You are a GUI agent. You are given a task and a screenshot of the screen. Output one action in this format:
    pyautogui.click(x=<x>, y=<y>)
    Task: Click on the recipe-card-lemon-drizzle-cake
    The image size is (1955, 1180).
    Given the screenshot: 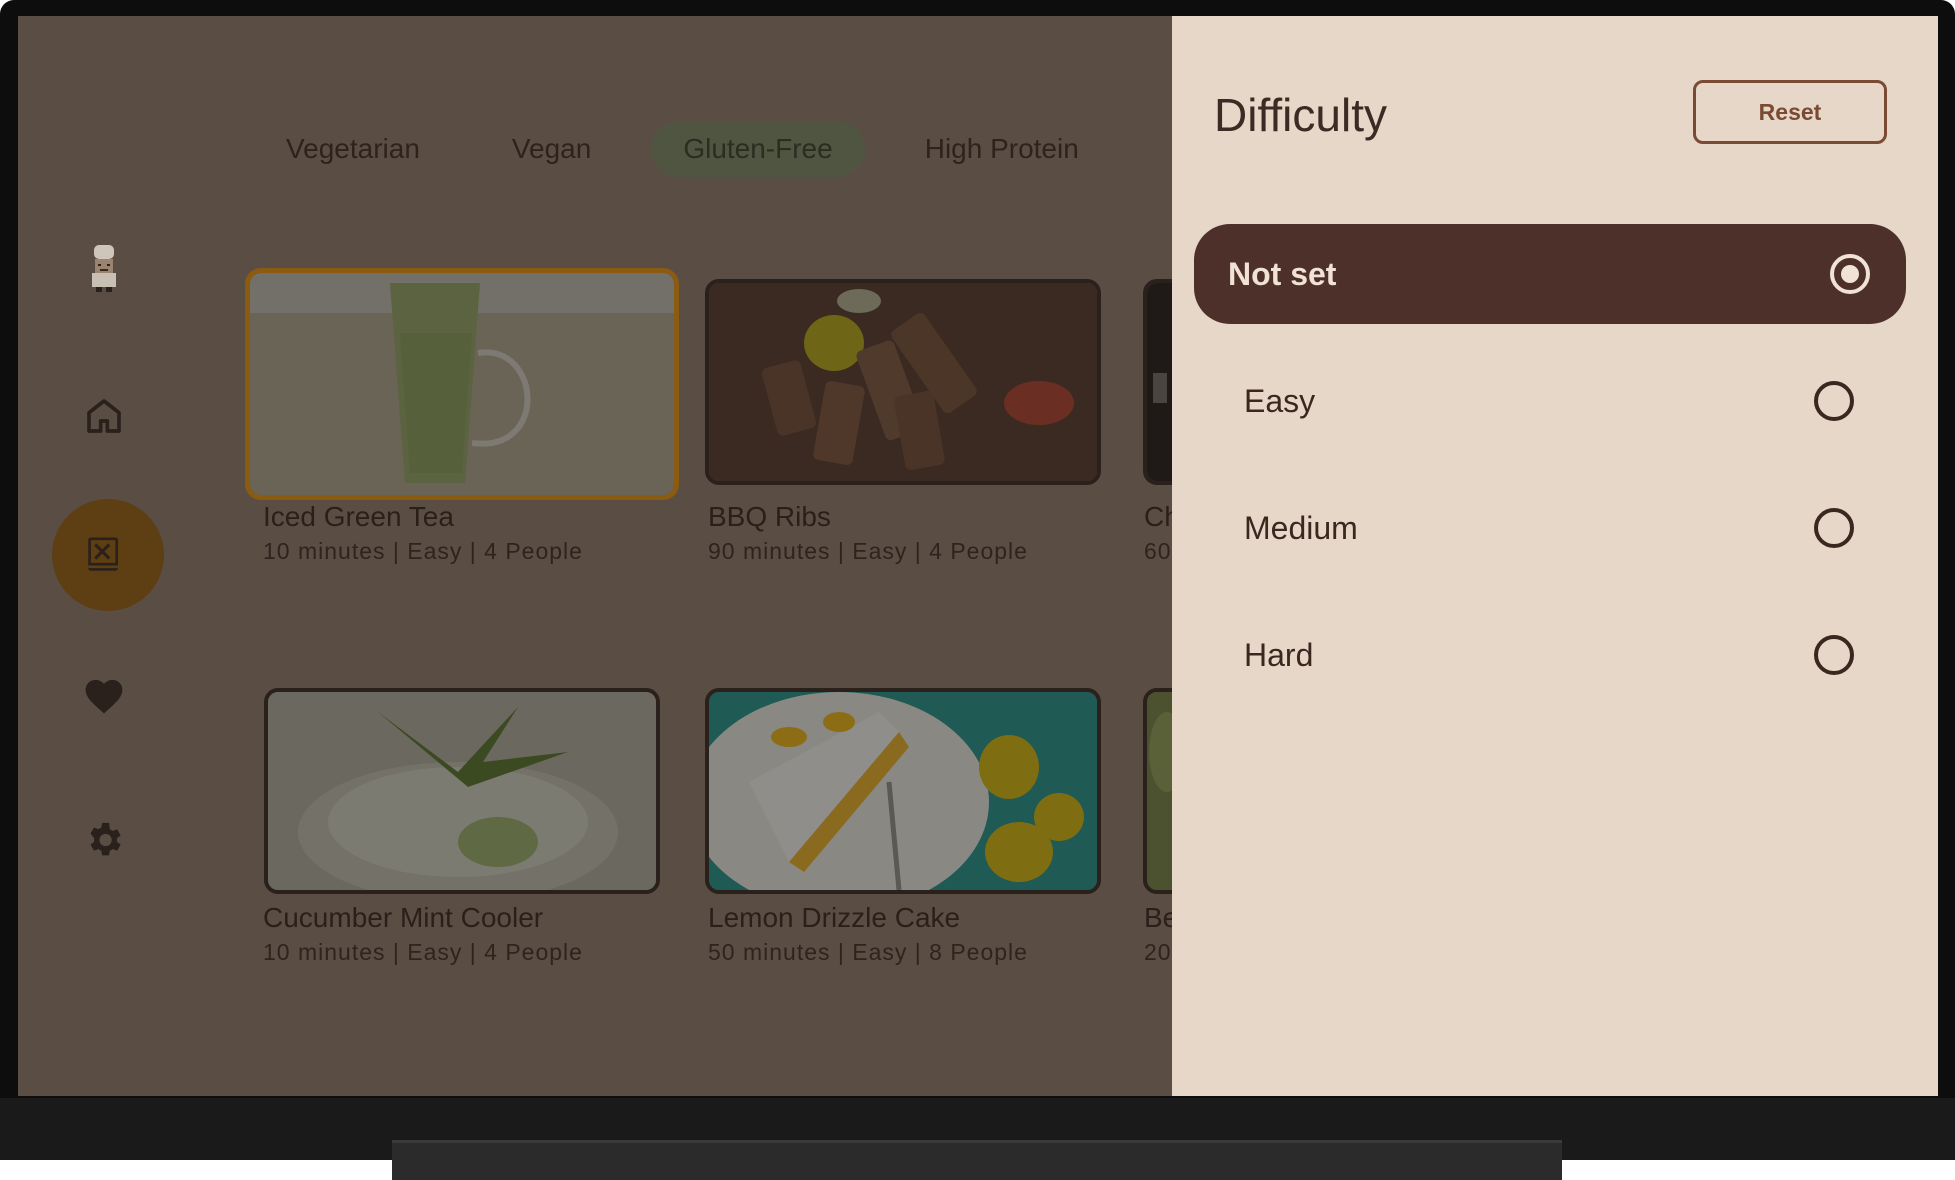 What is the action you would take?
    pyautogui.click(x=903, y=791)
    